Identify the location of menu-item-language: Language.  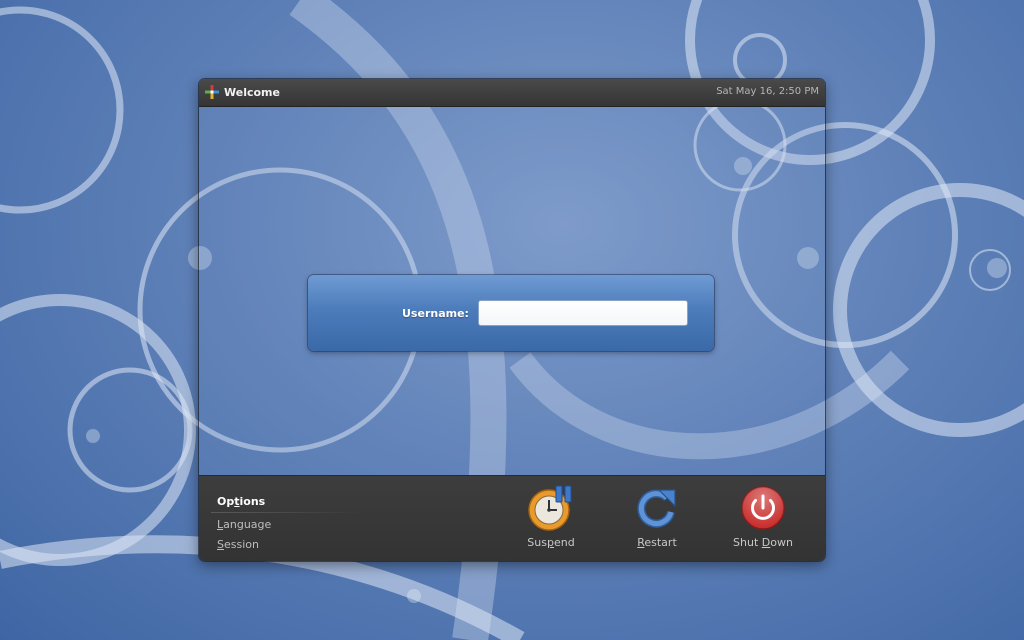
(286, 525).